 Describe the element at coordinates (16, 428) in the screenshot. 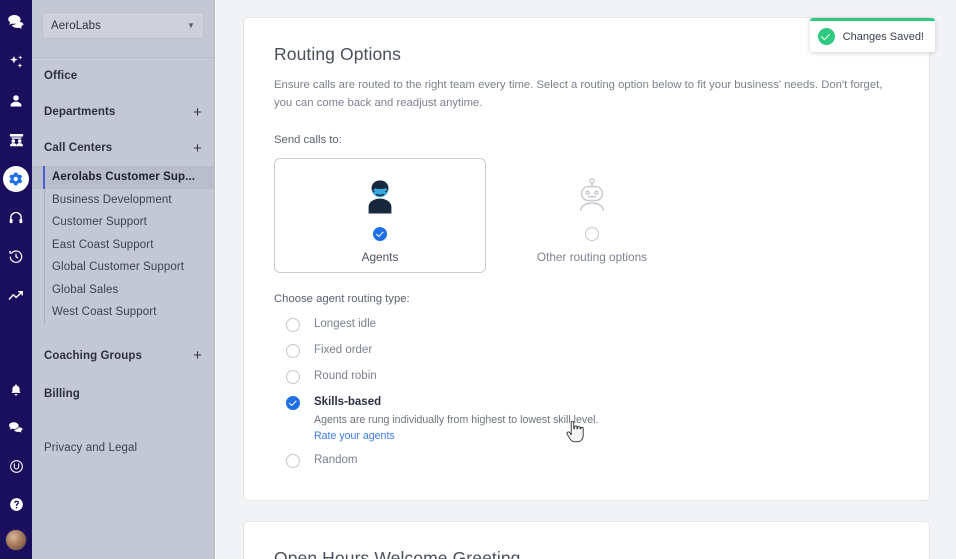

I see `chat-bubbles-icon` at that location.